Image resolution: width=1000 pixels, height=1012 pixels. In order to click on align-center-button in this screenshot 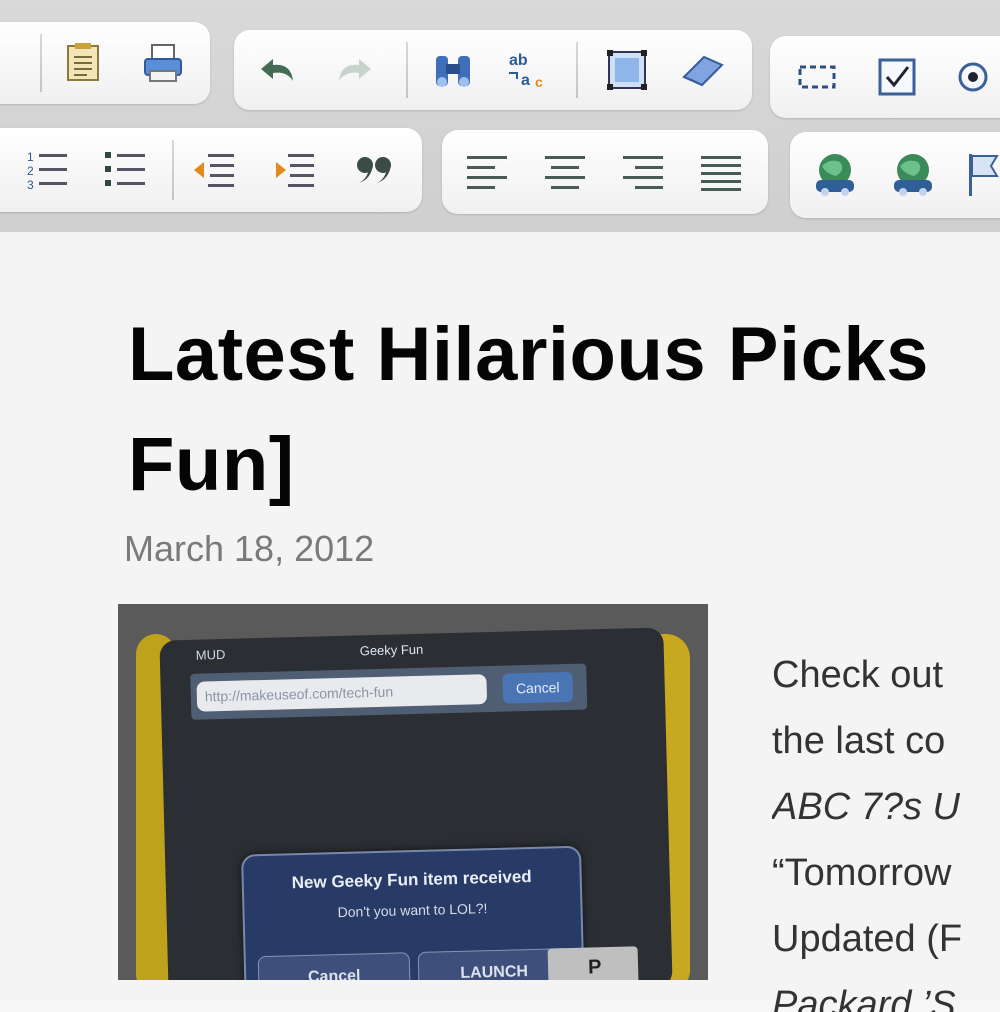, I will do `click(565, 172)`.